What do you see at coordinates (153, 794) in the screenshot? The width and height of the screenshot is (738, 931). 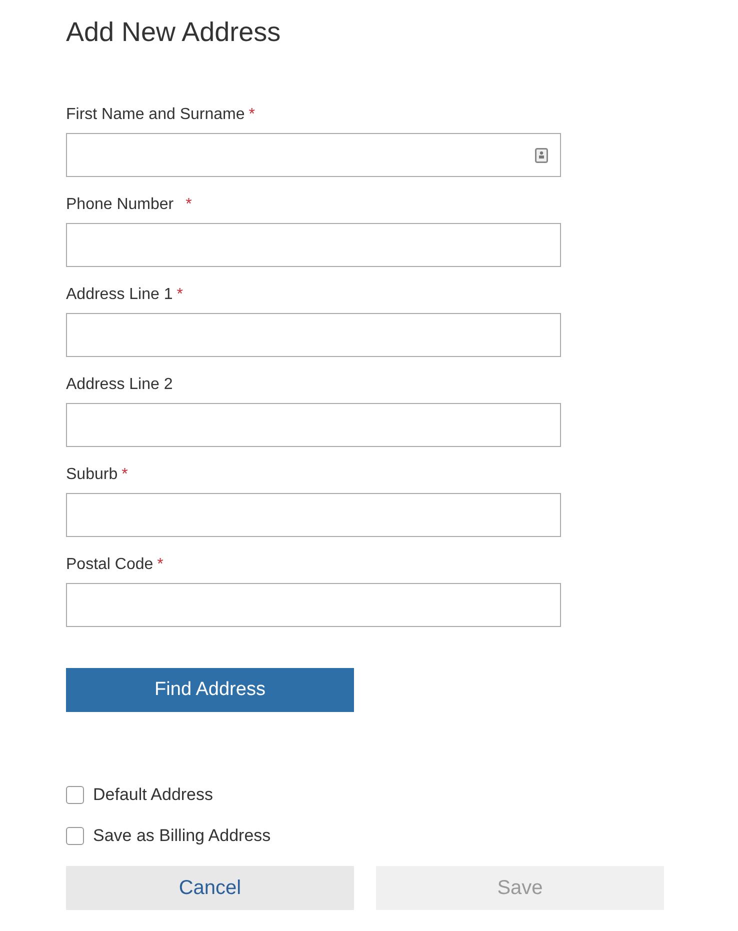 I see `checkbox-label: Default Address` at bounding box center [153, 794].